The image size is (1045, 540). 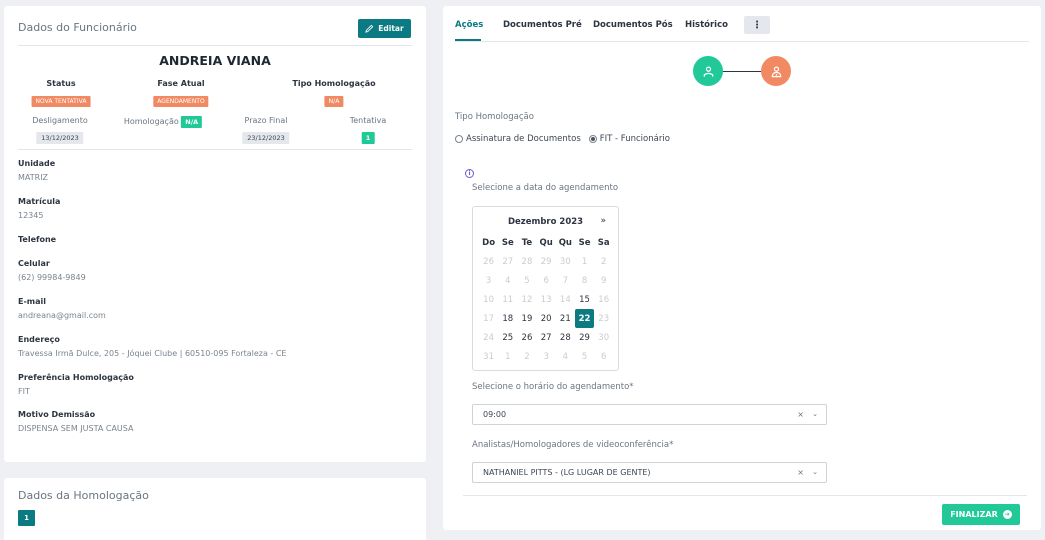 I want to click on weekday-header: Do, so click(x=489, y=242).